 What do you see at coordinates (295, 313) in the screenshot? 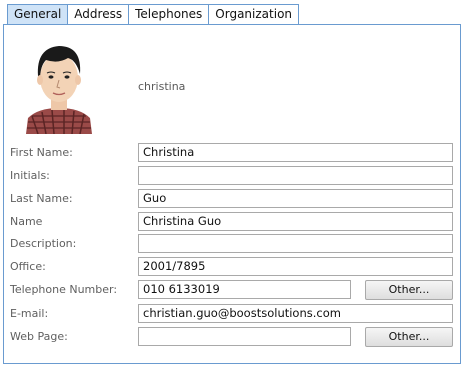
I see `email-field: christian.guo@boostsolutions.com` at bounding box center [295, 313].